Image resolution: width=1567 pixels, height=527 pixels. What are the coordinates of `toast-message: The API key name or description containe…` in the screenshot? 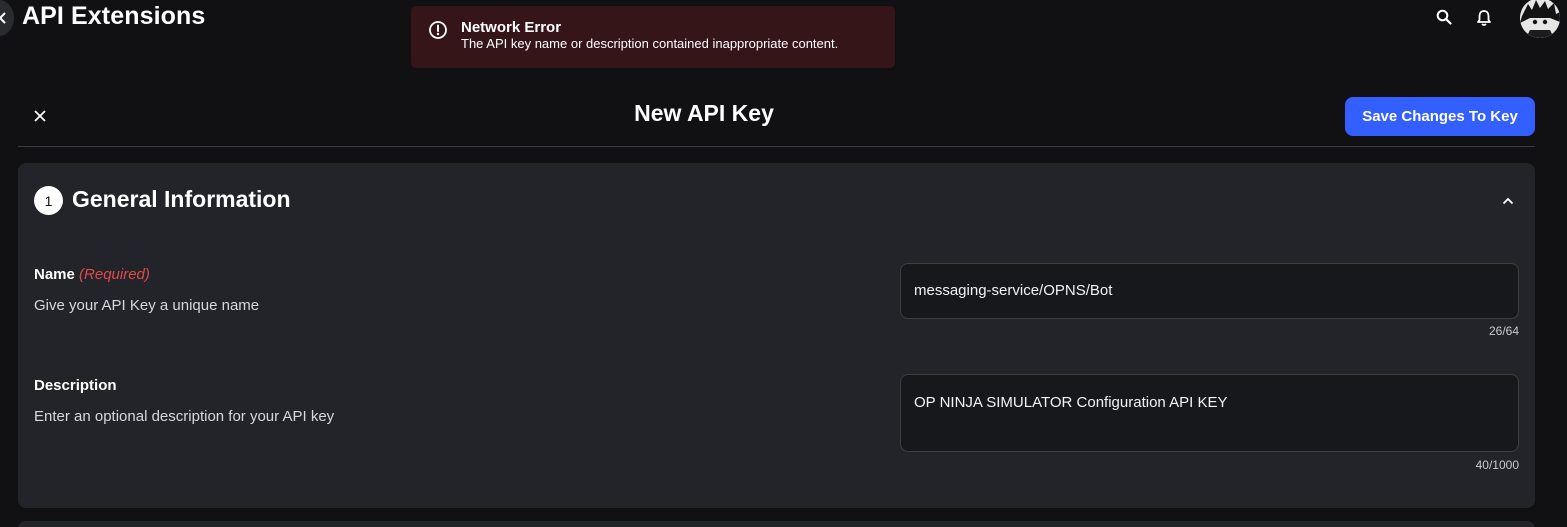 It's located at (650, 43).